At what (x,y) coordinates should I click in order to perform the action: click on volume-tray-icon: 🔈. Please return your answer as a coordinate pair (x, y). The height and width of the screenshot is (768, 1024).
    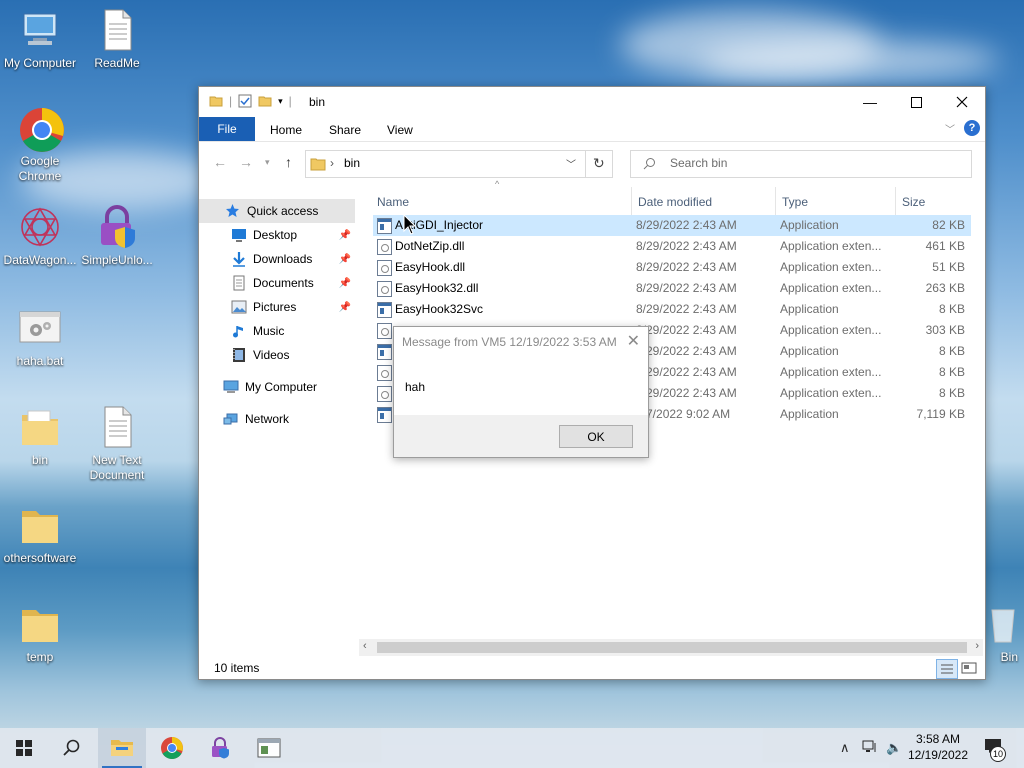
    Looking at the image, I should click on (894, 748).